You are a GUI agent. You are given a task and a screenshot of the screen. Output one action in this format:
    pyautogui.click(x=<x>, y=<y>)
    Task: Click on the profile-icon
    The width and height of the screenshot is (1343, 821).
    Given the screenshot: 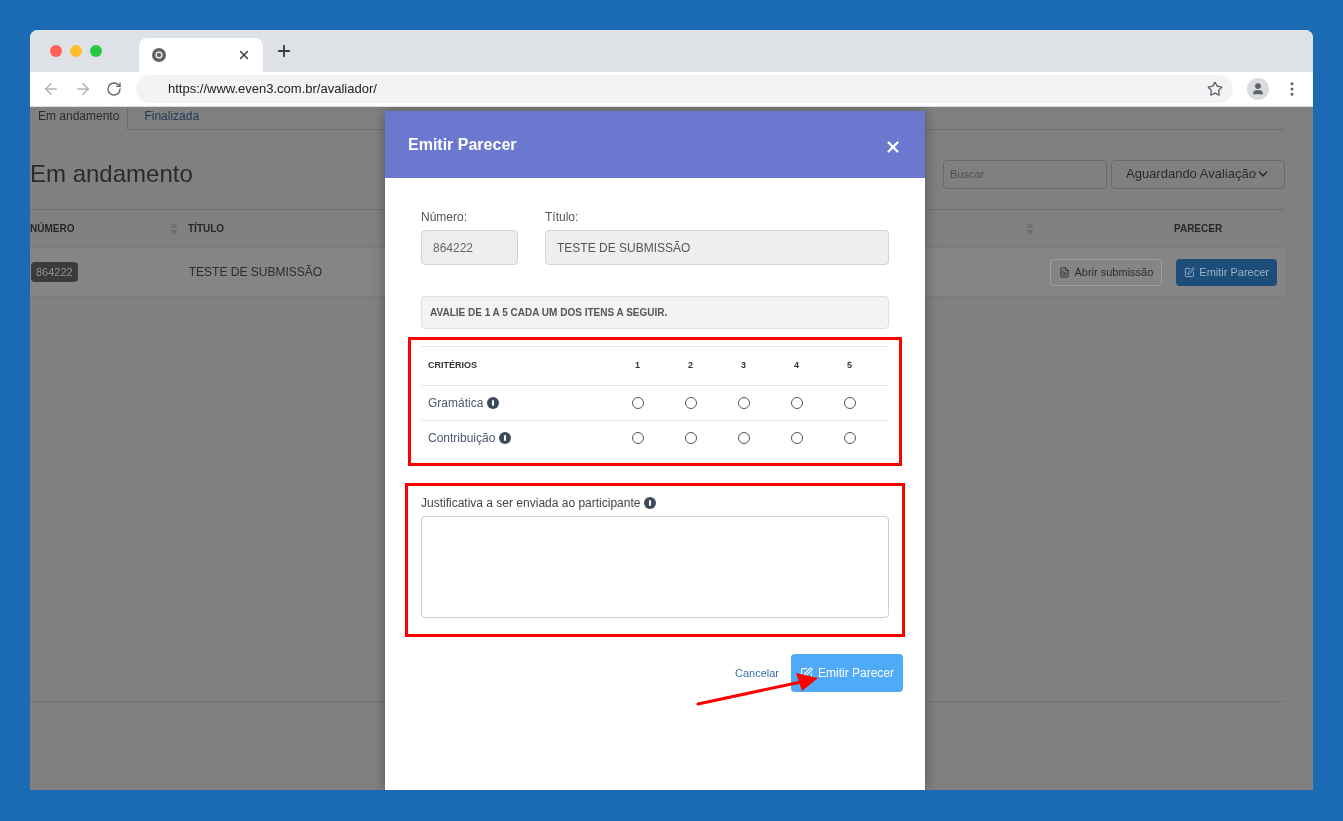 What is the action you would take?
    pyautogui.click(x=1258, y=89)
    